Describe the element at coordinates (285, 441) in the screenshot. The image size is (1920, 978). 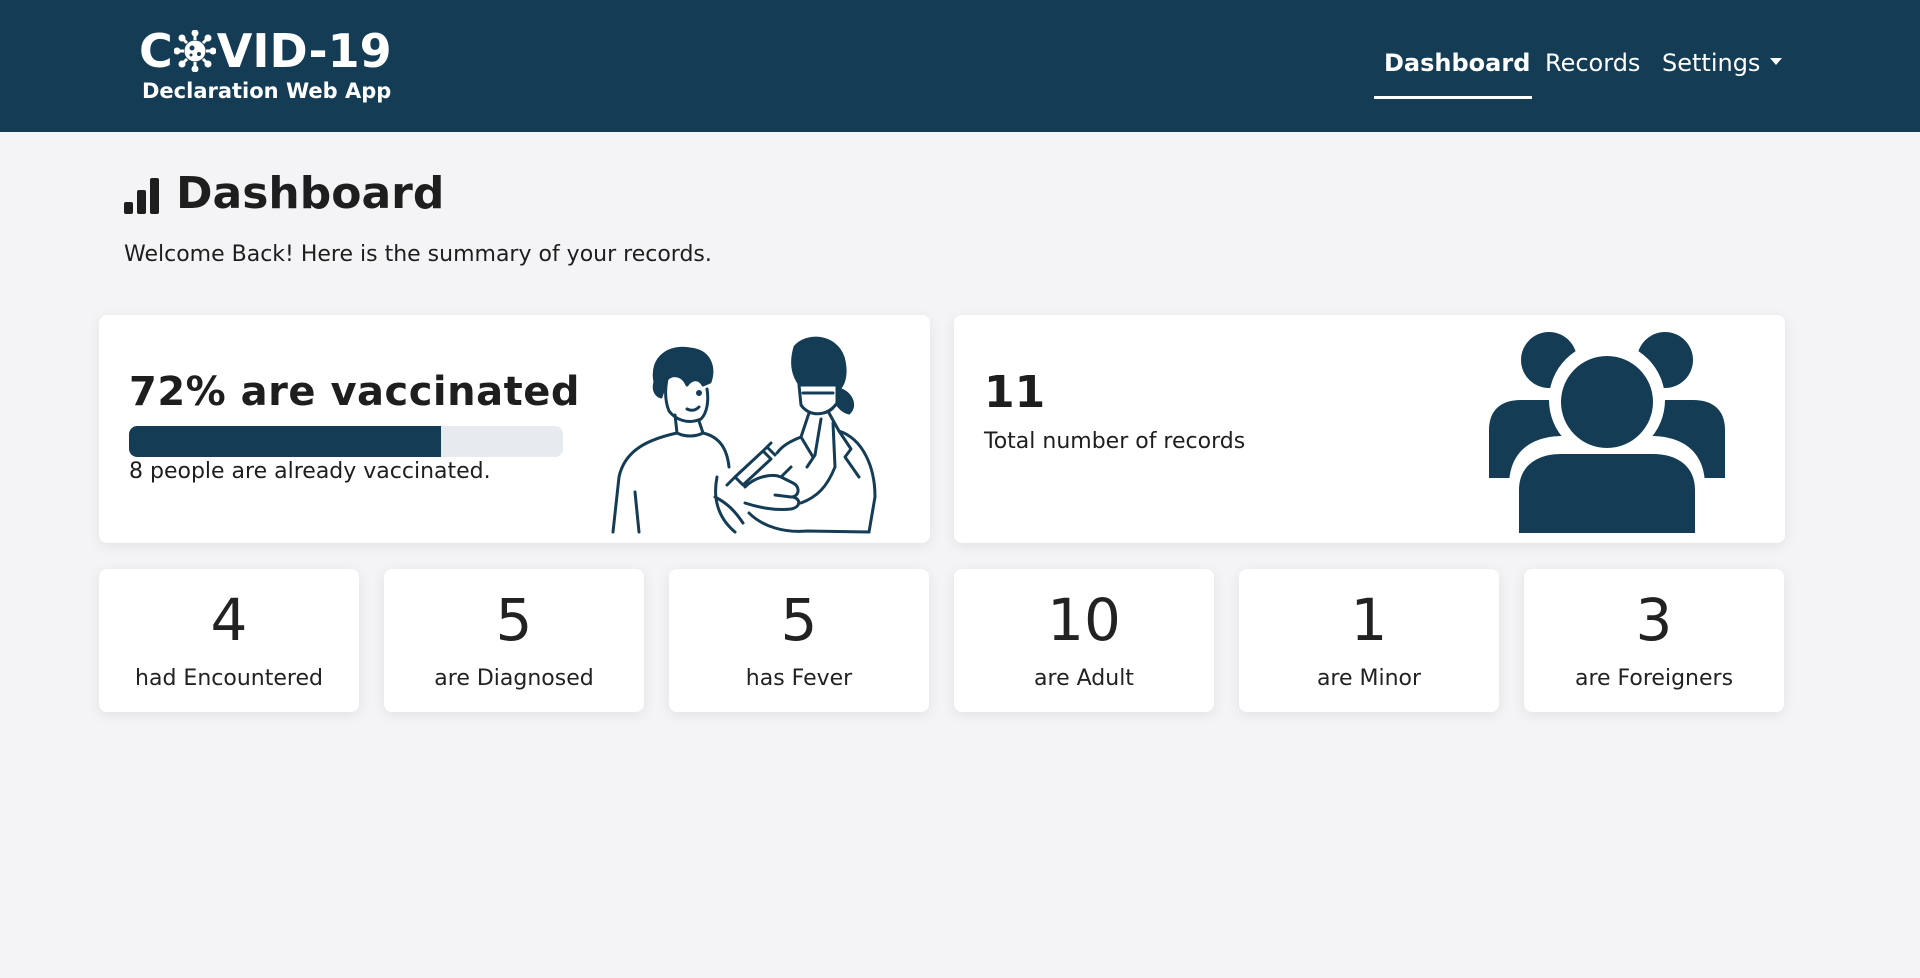
I see `vaccination-progress-fill` at that location.